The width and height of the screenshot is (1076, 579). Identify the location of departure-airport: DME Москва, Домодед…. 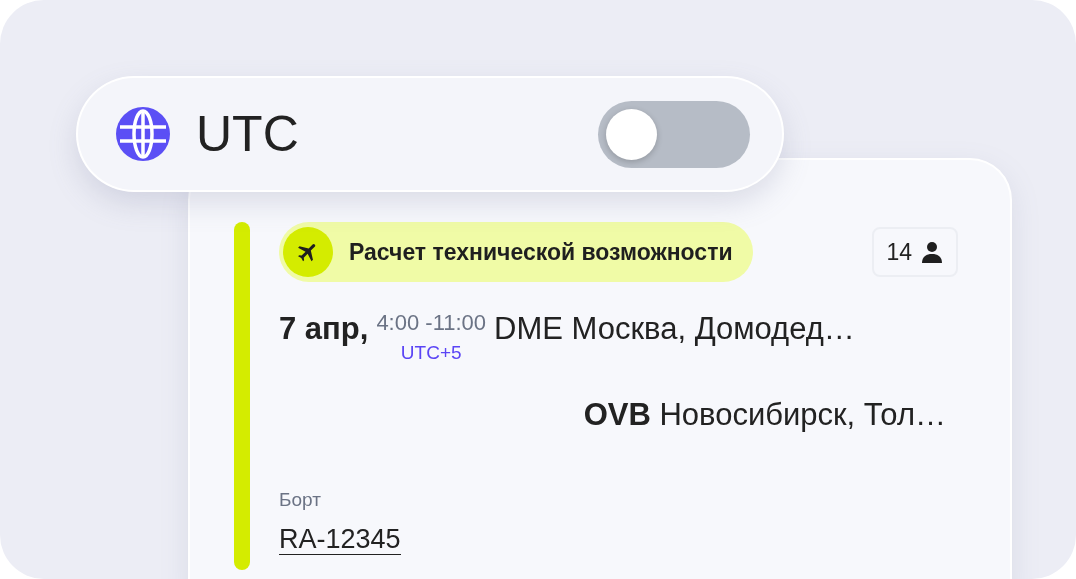
(674, 329).